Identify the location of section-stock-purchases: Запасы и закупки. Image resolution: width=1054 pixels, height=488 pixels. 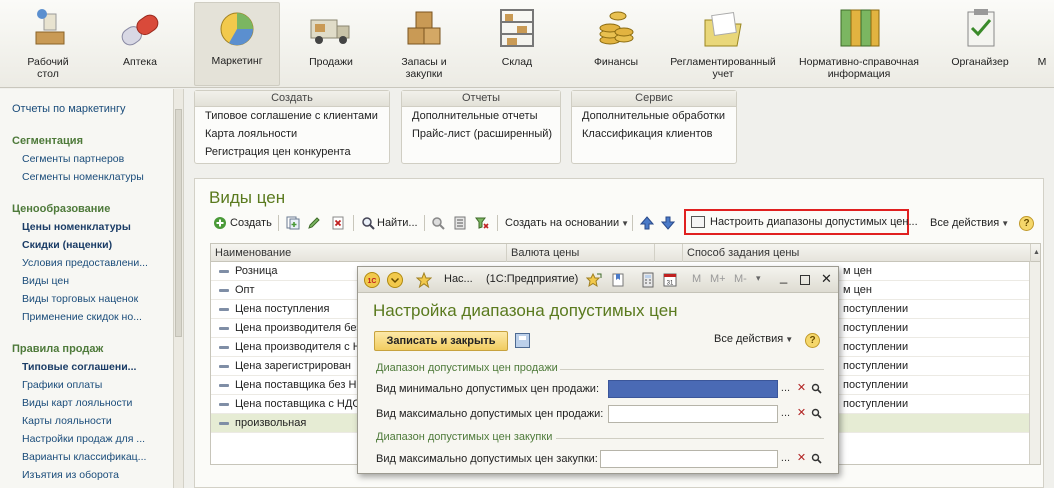
(424, 44).